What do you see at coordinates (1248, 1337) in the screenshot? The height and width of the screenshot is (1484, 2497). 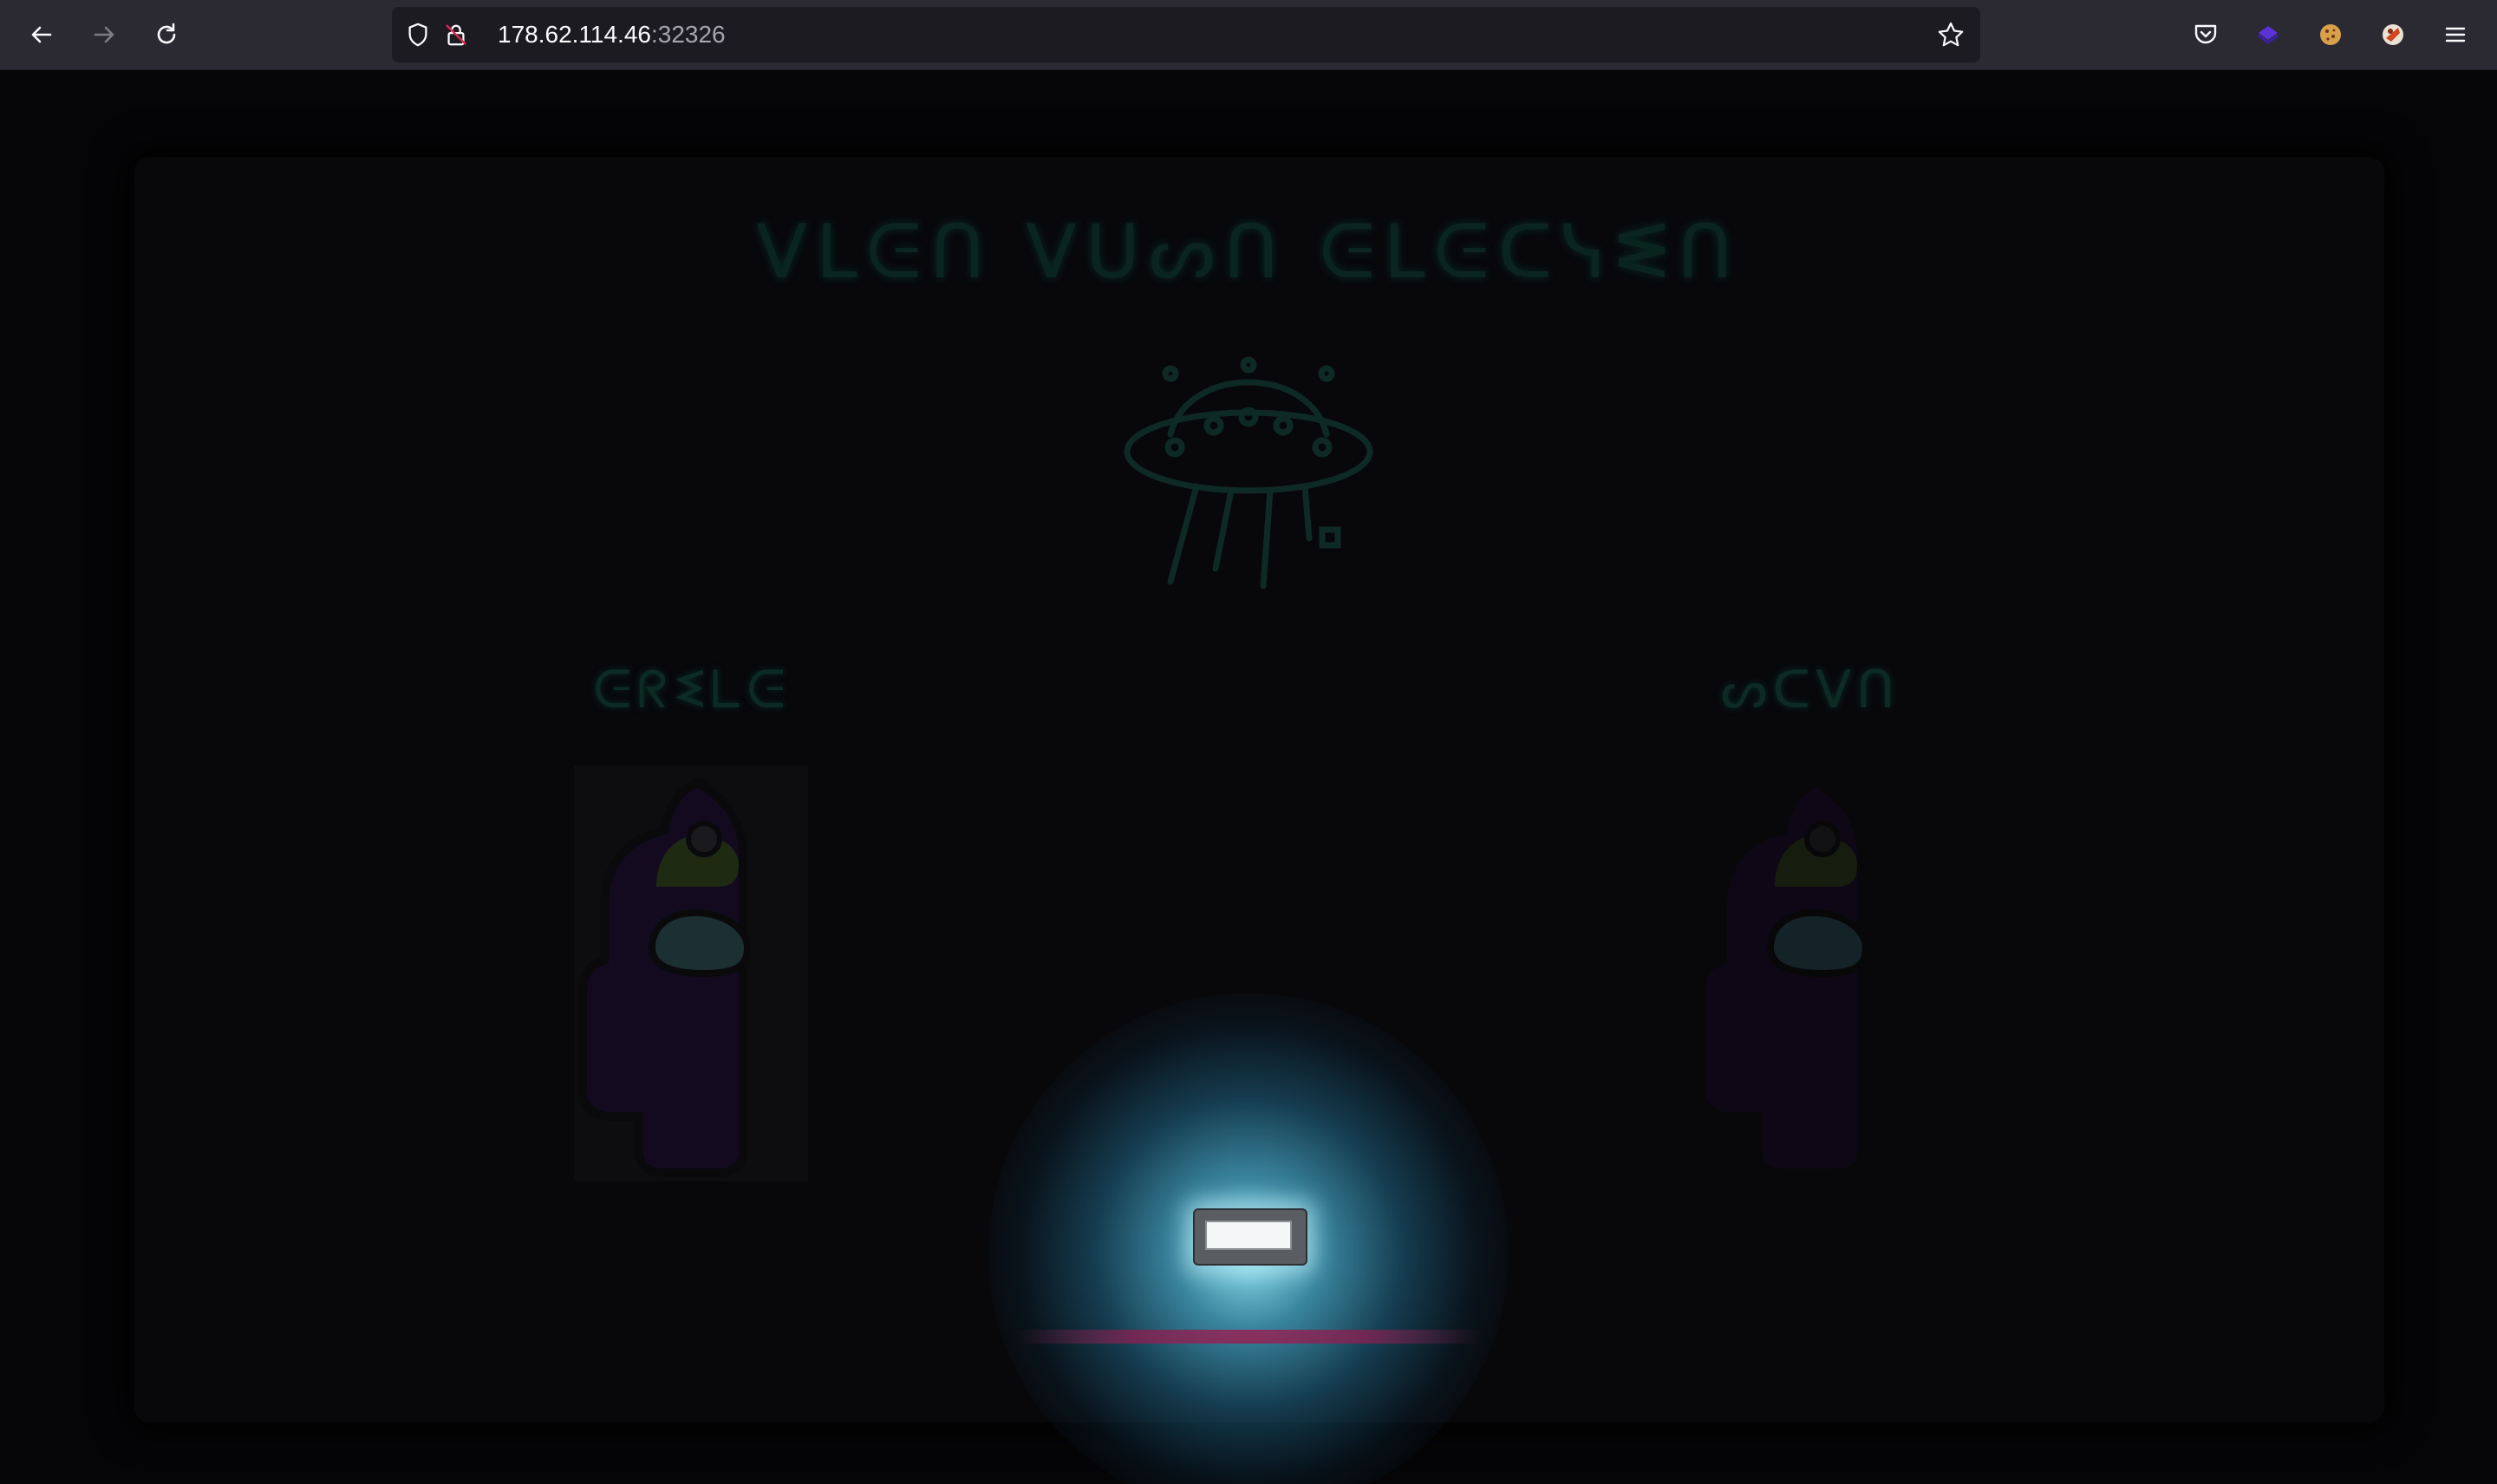 I see `stage-line` at bounding box center [1248, 1337].